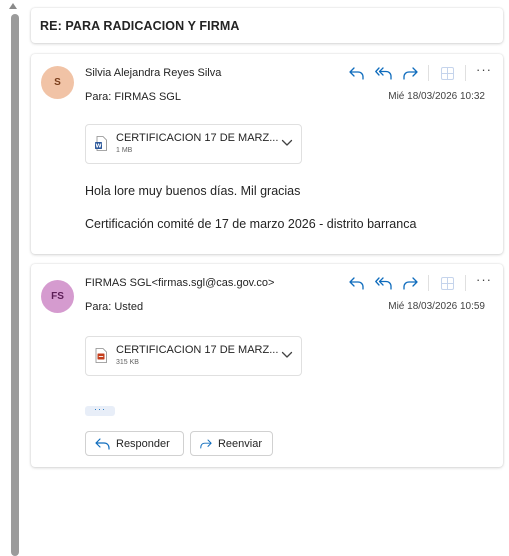  I want to click on attachment-card: W CERTIFICACION 17 DE MARZ... 1 MB, so click(193, 144).